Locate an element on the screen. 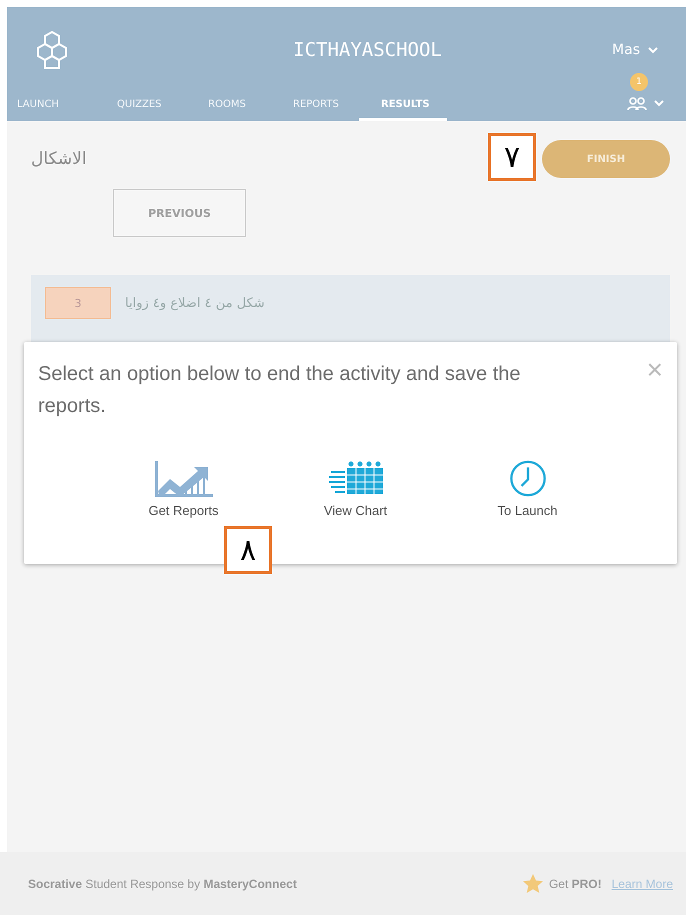  finish-button: FINISH is located at coordinates (606, 159).